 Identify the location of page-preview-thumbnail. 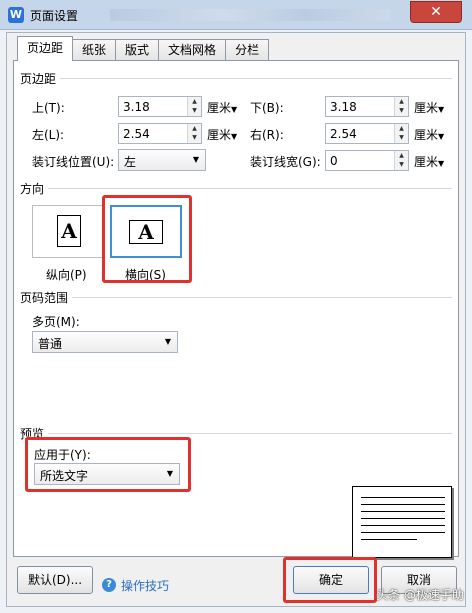
(402, 522).